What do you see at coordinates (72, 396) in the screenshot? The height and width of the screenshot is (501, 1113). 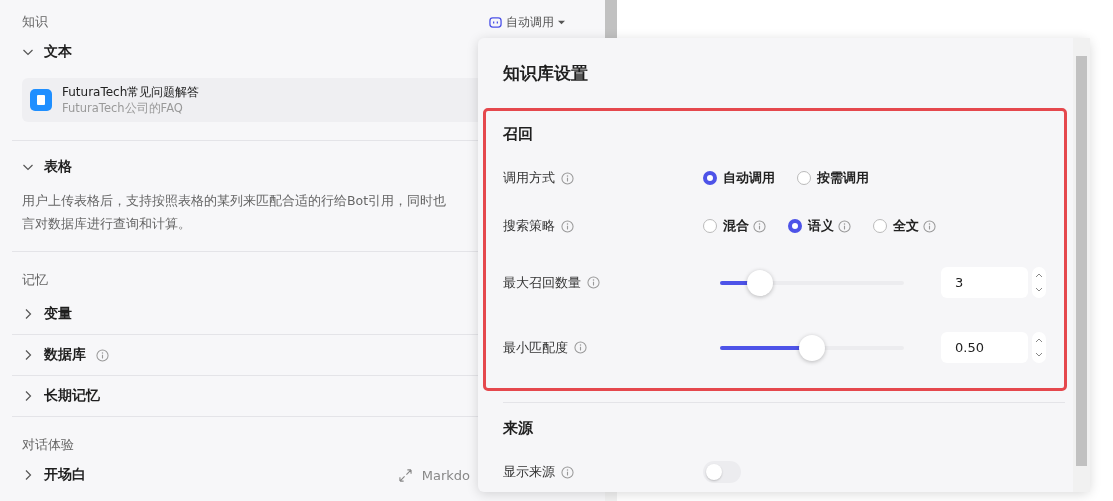 I see `row-title: 长期记忆` at bounding box center [72, 396].